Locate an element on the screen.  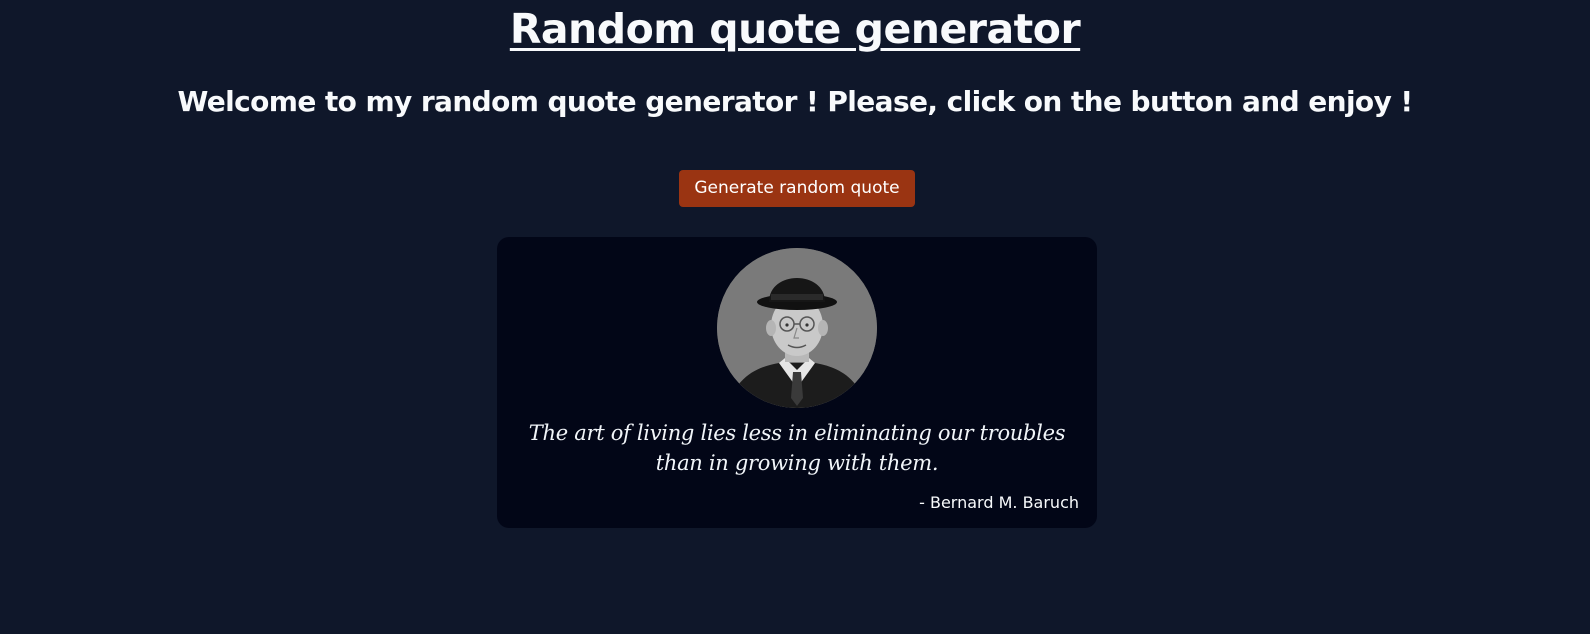
generate-quote-button: Generate random quote is located at coordinates (797, 188).